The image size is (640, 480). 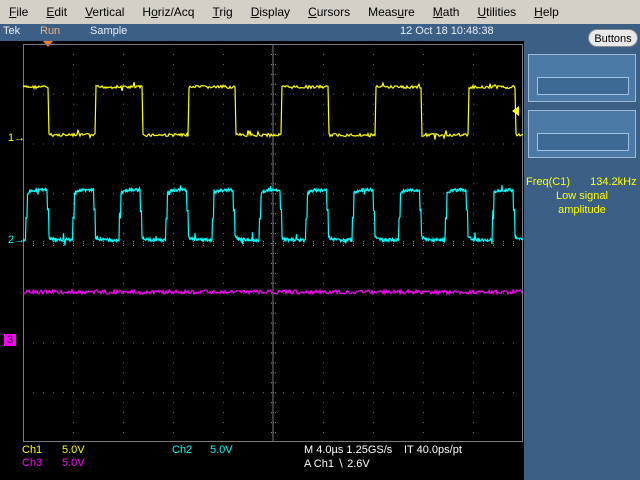 What do you see at coordinates (582, 210) in the screenshot?
I see `measurement-note-2: amplitude` at bounding box center [582, 210].